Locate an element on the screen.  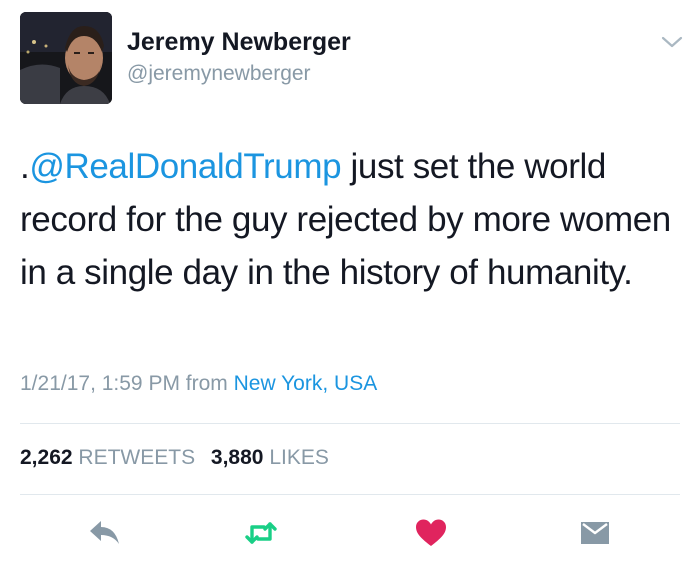
tweet-stats: 2,262 RETWEETS 3,880 LIKES is located at coordinates (179, 458).